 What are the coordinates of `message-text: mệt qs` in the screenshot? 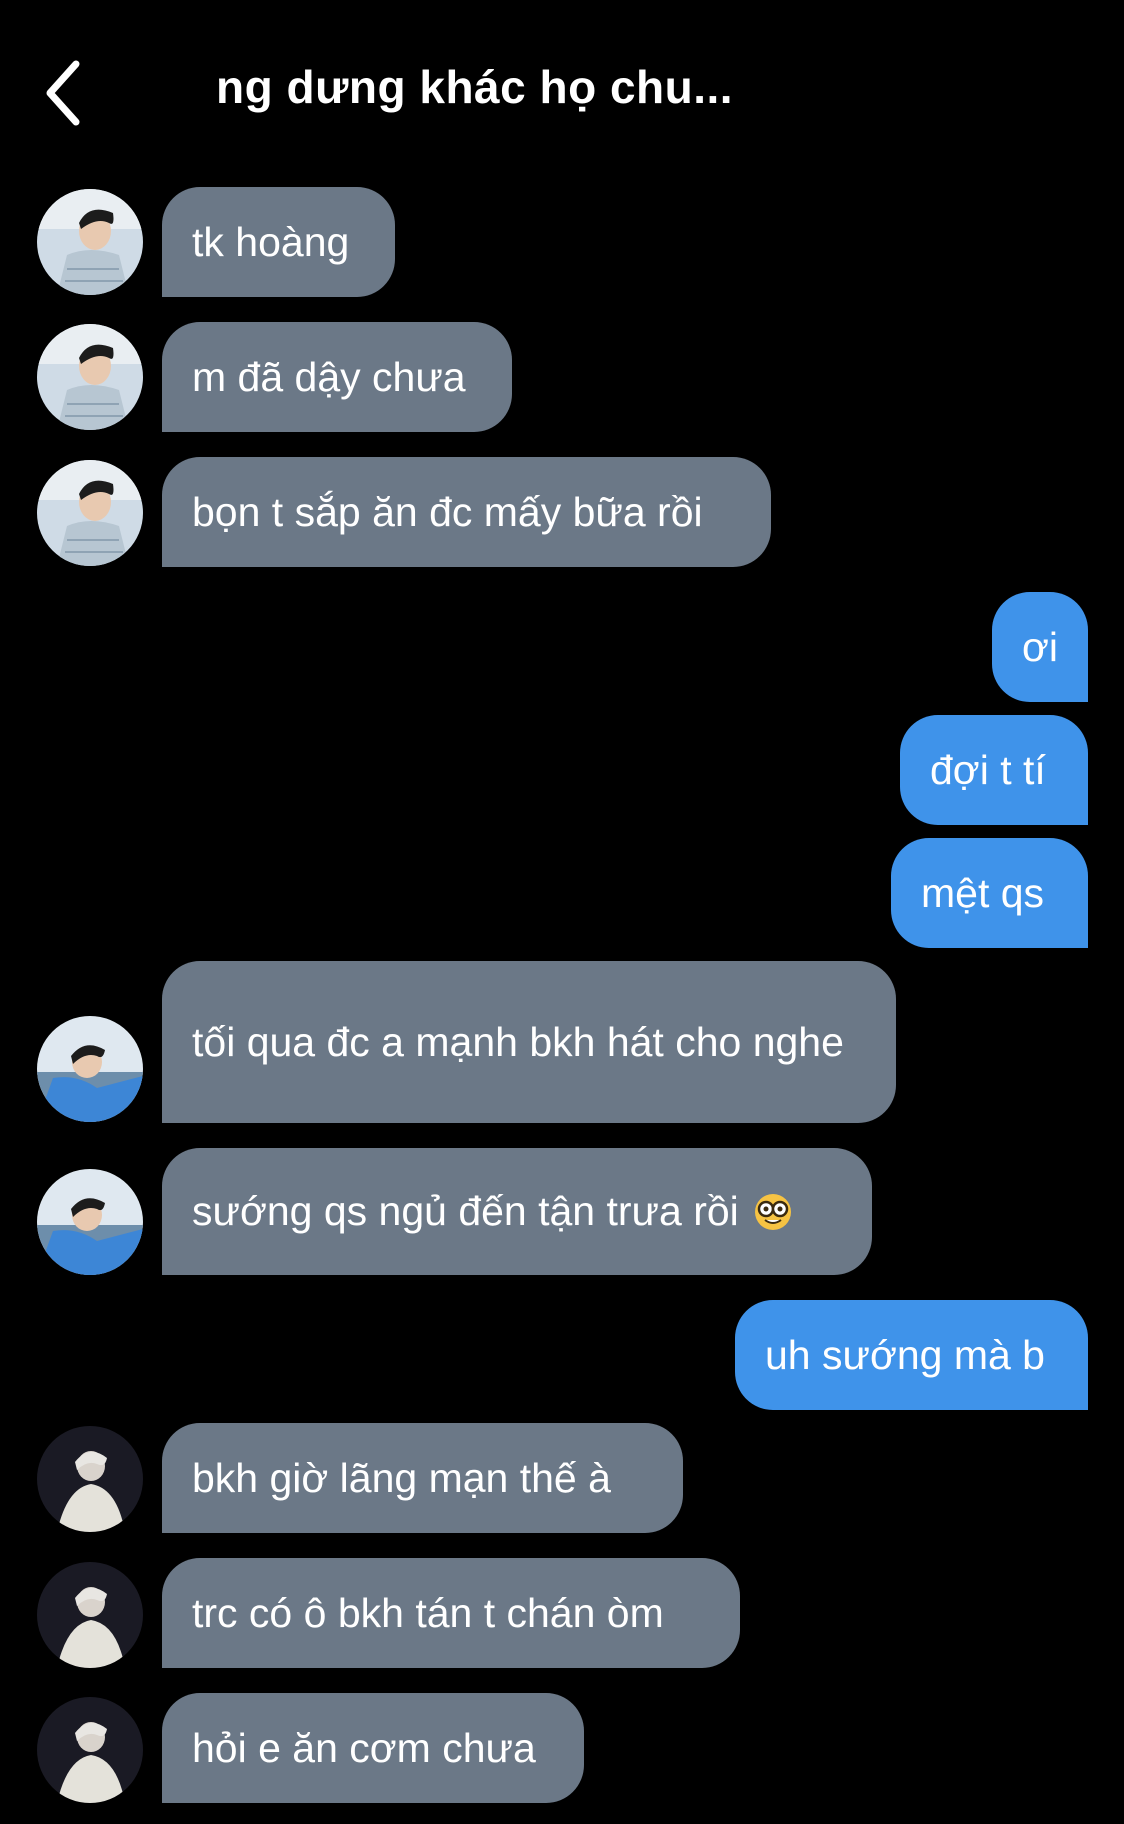 It's located at (983, 892).